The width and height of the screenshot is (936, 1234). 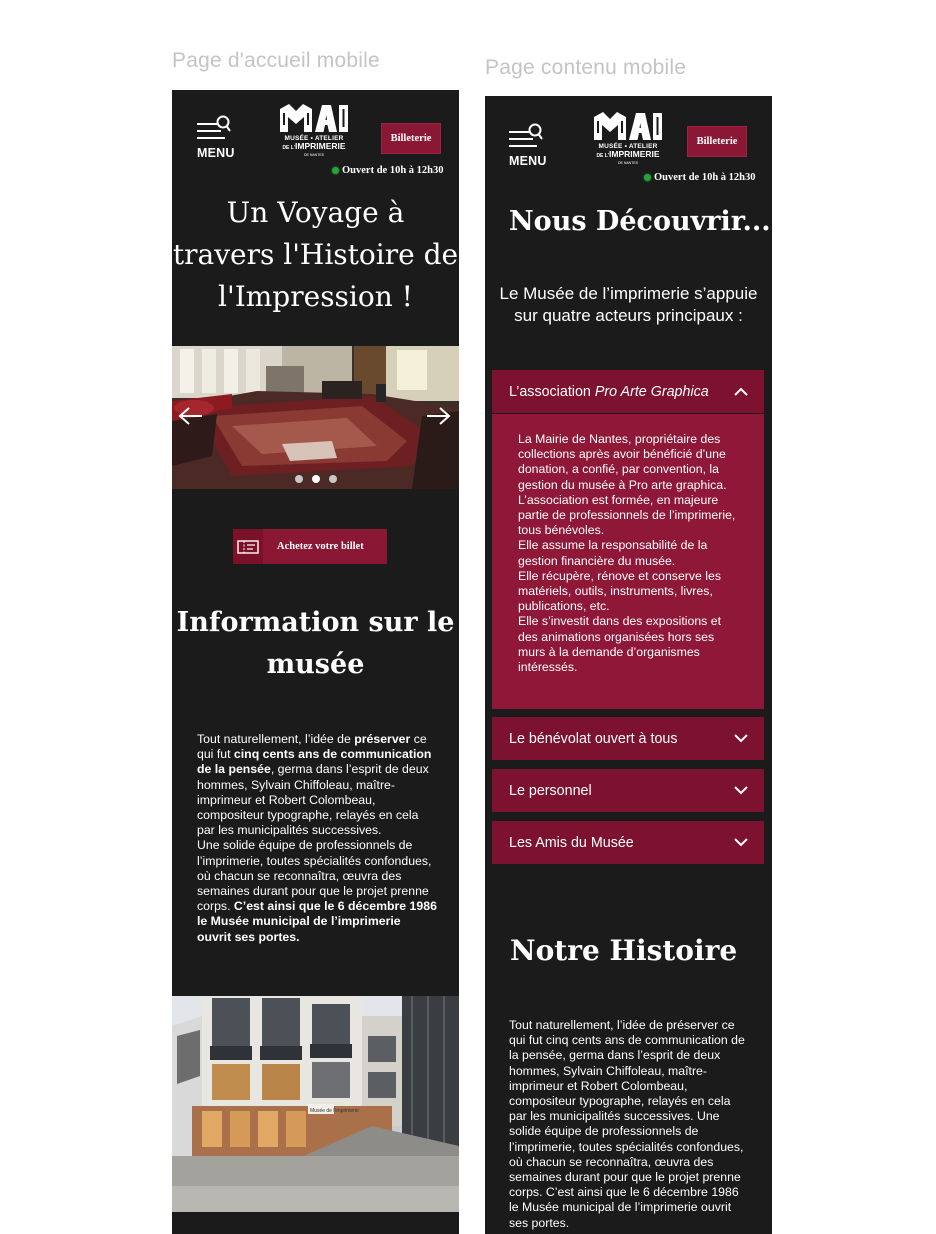 I want to click on carousel-dots, so click(x=316, y=479).